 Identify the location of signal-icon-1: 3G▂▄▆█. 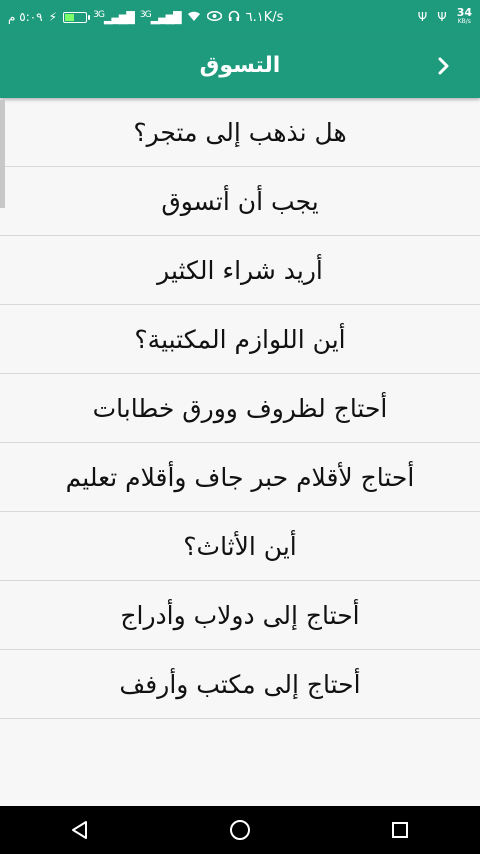
(114, 17).